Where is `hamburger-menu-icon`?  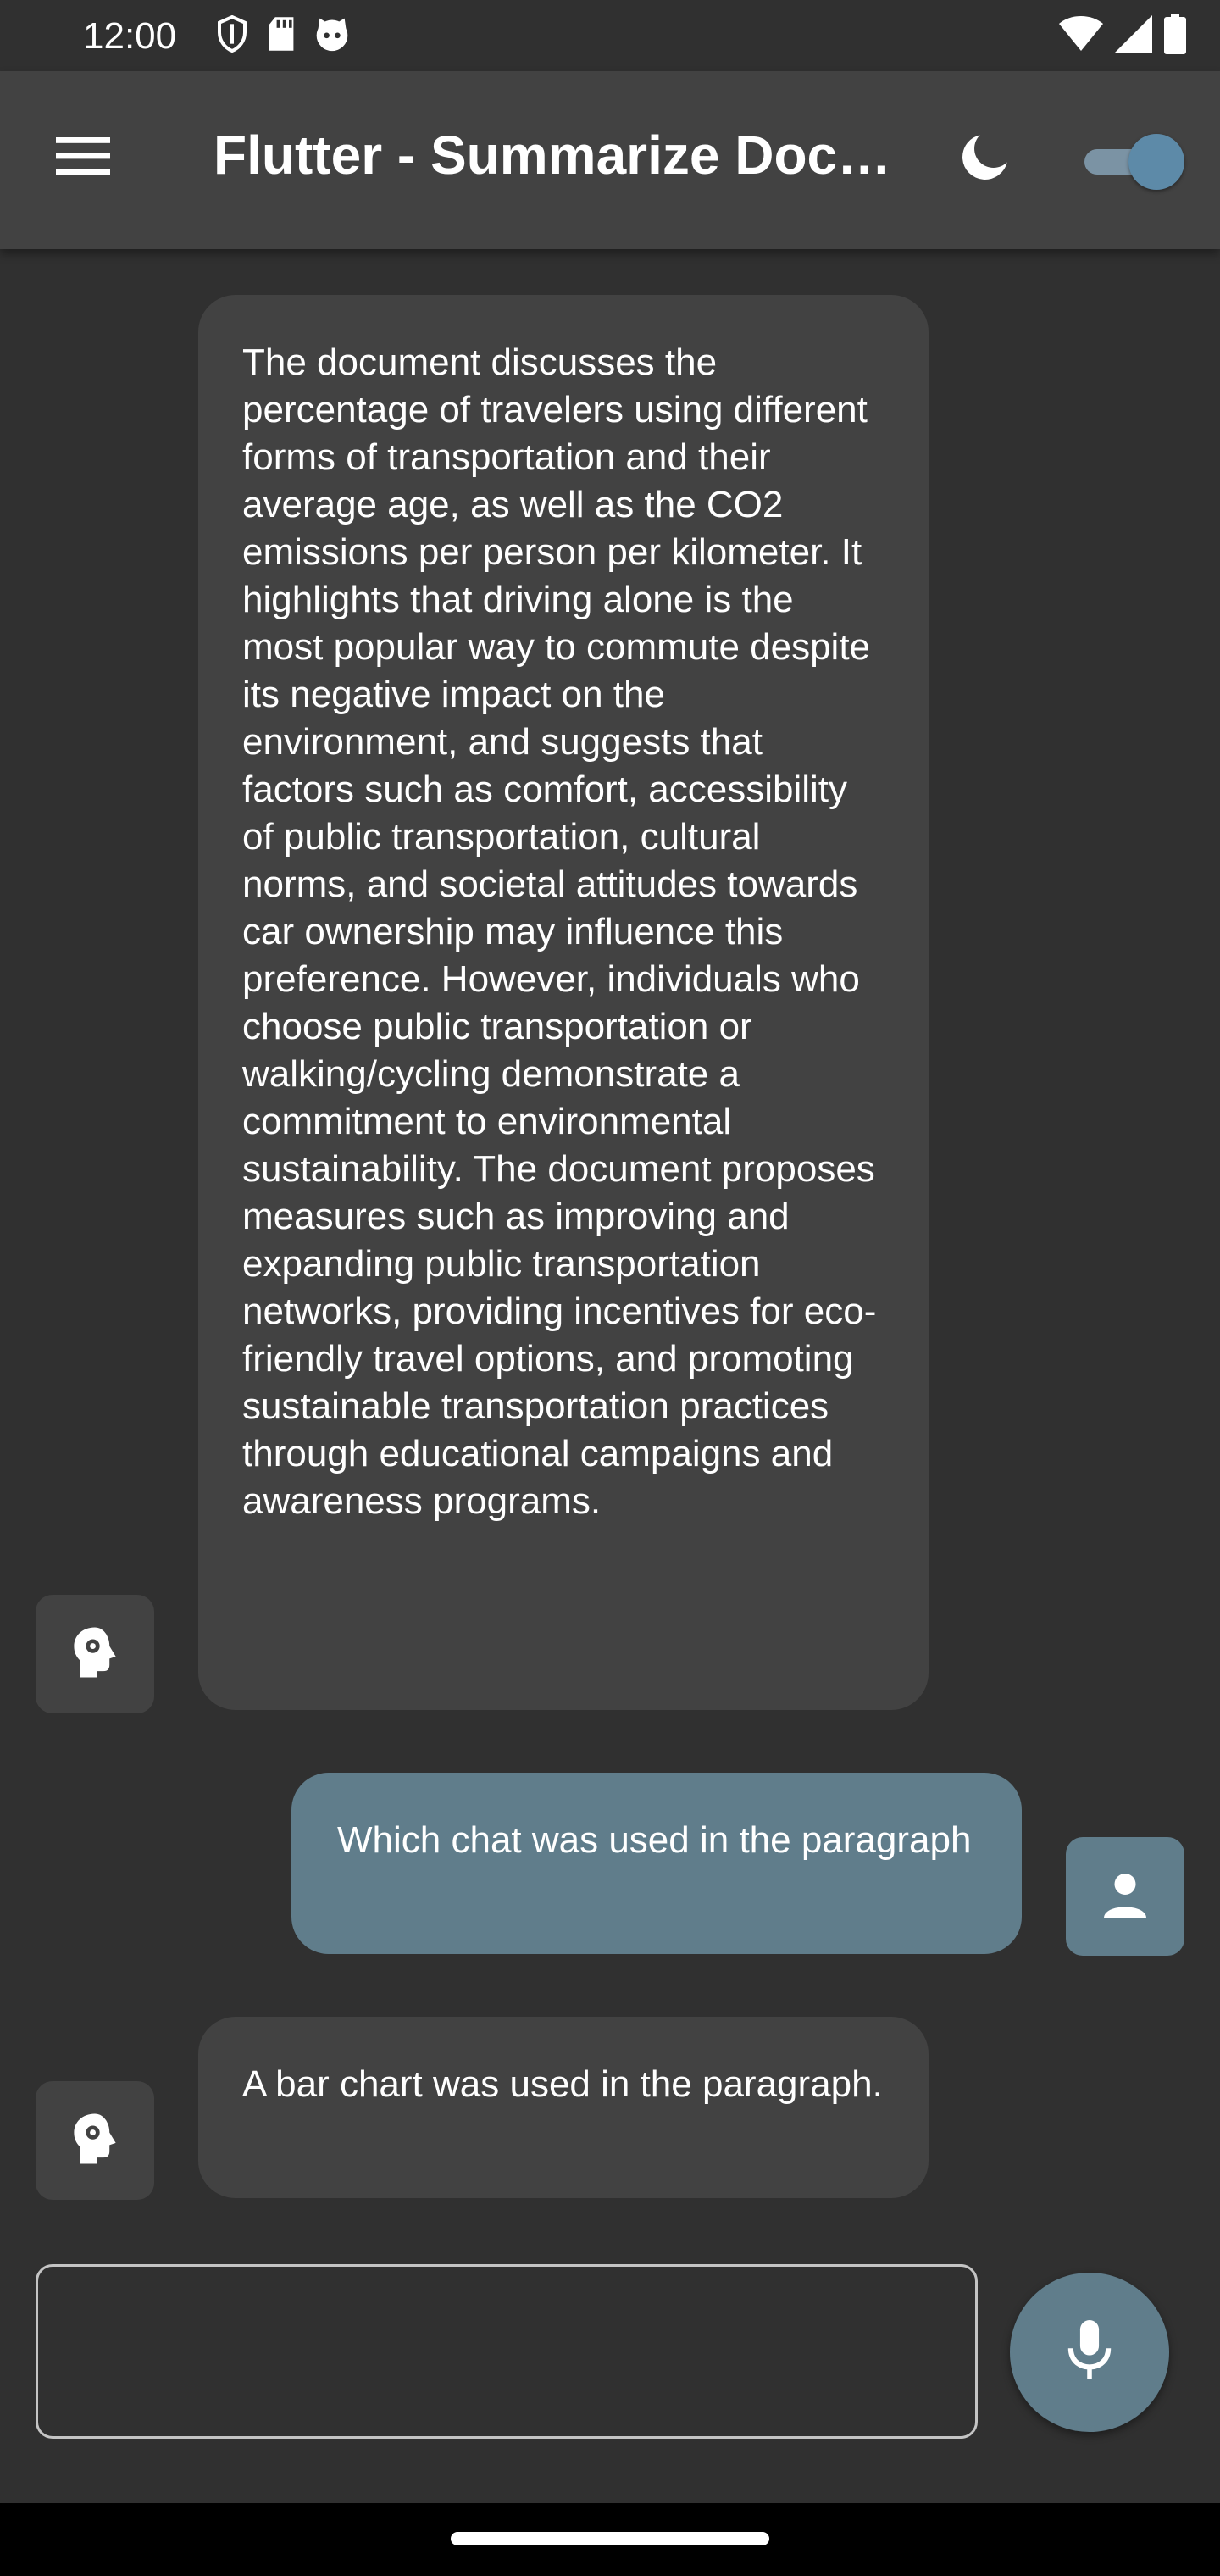
hamburger-menu-icon is located at coordinates (83, 157).